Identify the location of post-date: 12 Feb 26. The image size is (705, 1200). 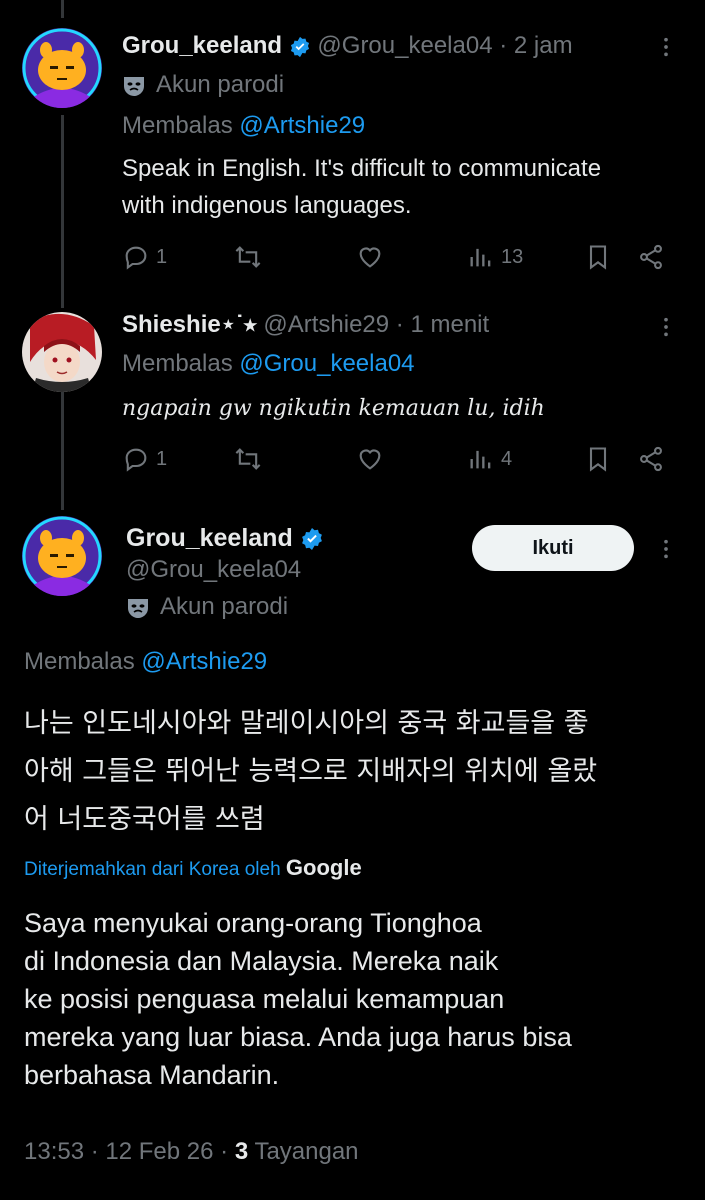
(159, 1151).